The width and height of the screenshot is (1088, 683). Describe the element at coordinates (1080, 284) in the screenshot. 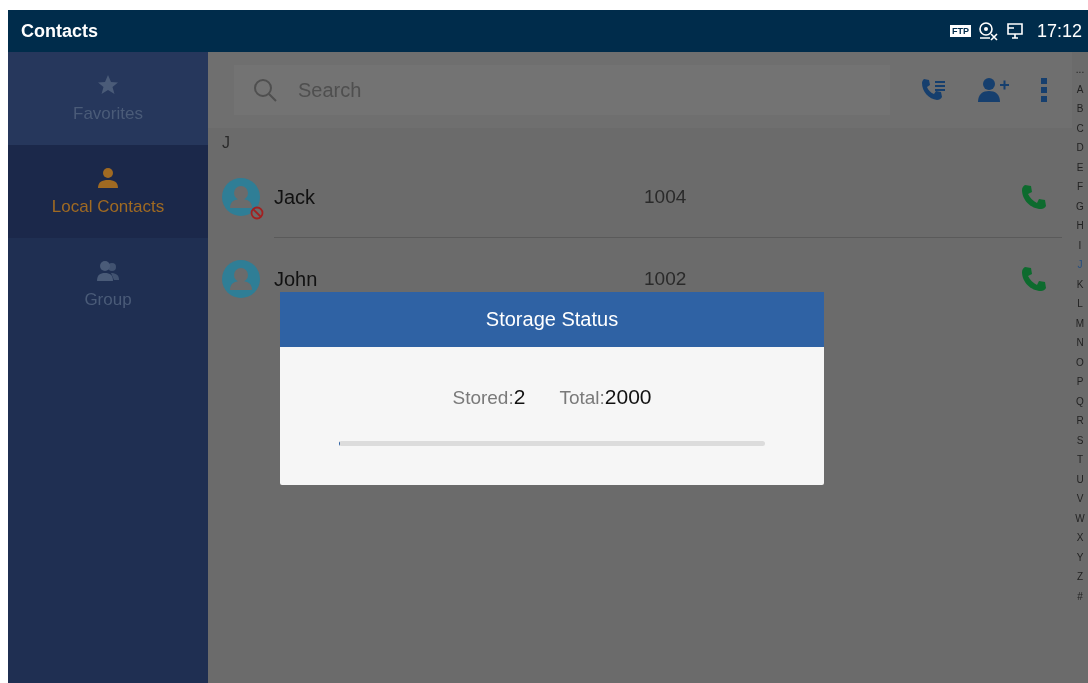

I see `index-letter: K` at that location.